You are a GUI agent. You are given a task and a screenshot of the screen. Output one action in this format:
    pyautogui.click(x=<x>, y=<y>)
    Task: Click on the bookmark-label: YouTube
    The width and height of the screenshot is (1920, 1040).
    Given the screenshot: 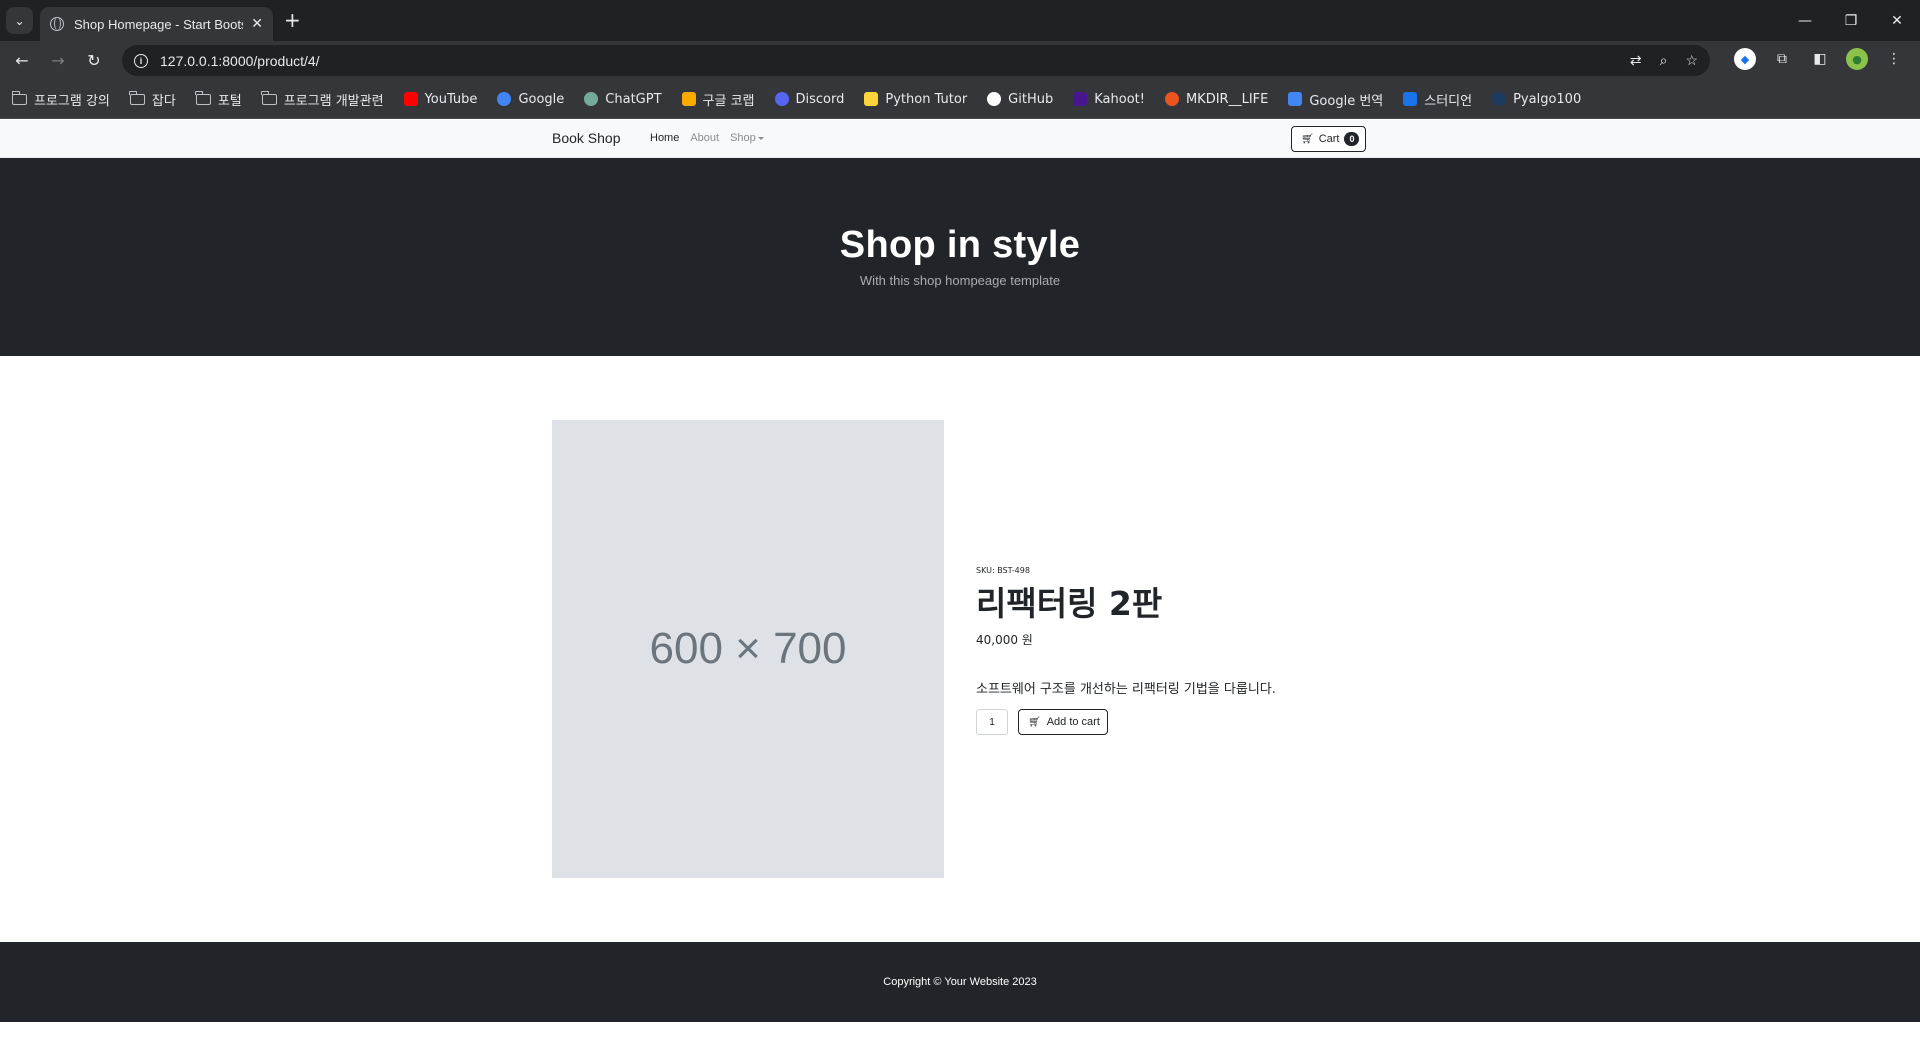 What is the action you would take?
    pyautogui.click(x=451, y=99)
    